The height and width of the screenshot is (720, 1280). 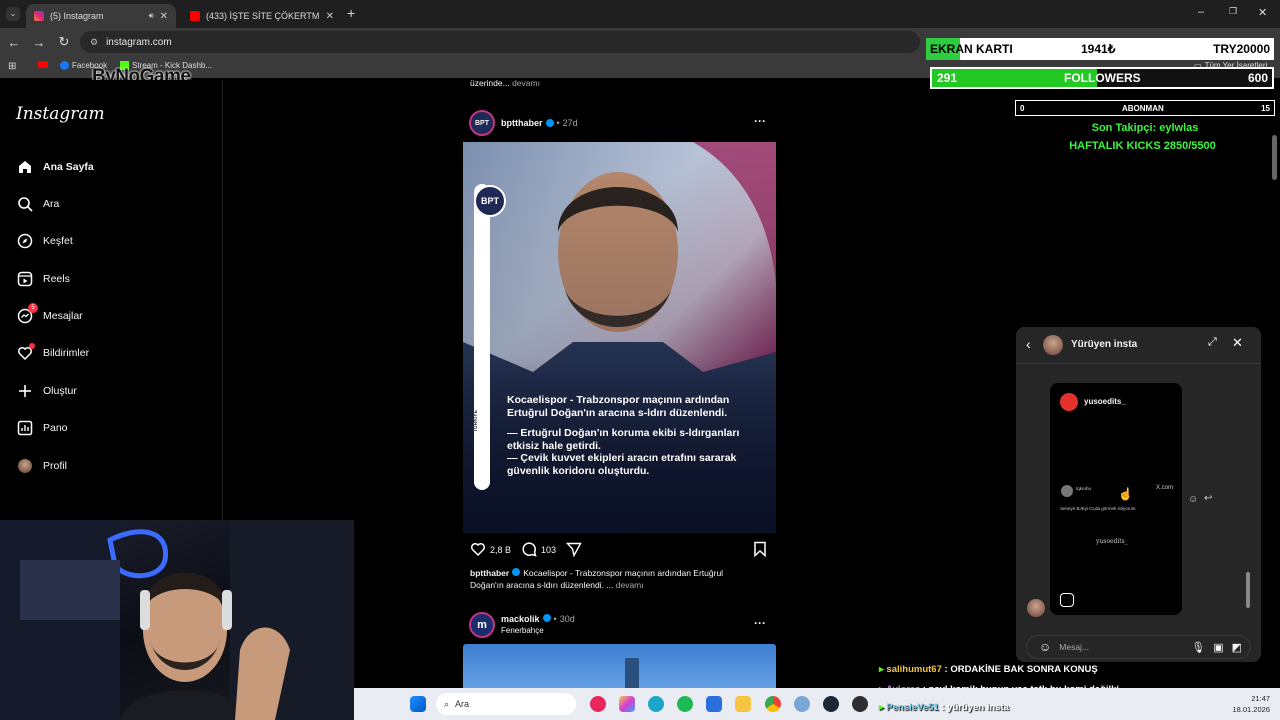 I want to click on page-scrollbar, so click(x=1274, y=157).